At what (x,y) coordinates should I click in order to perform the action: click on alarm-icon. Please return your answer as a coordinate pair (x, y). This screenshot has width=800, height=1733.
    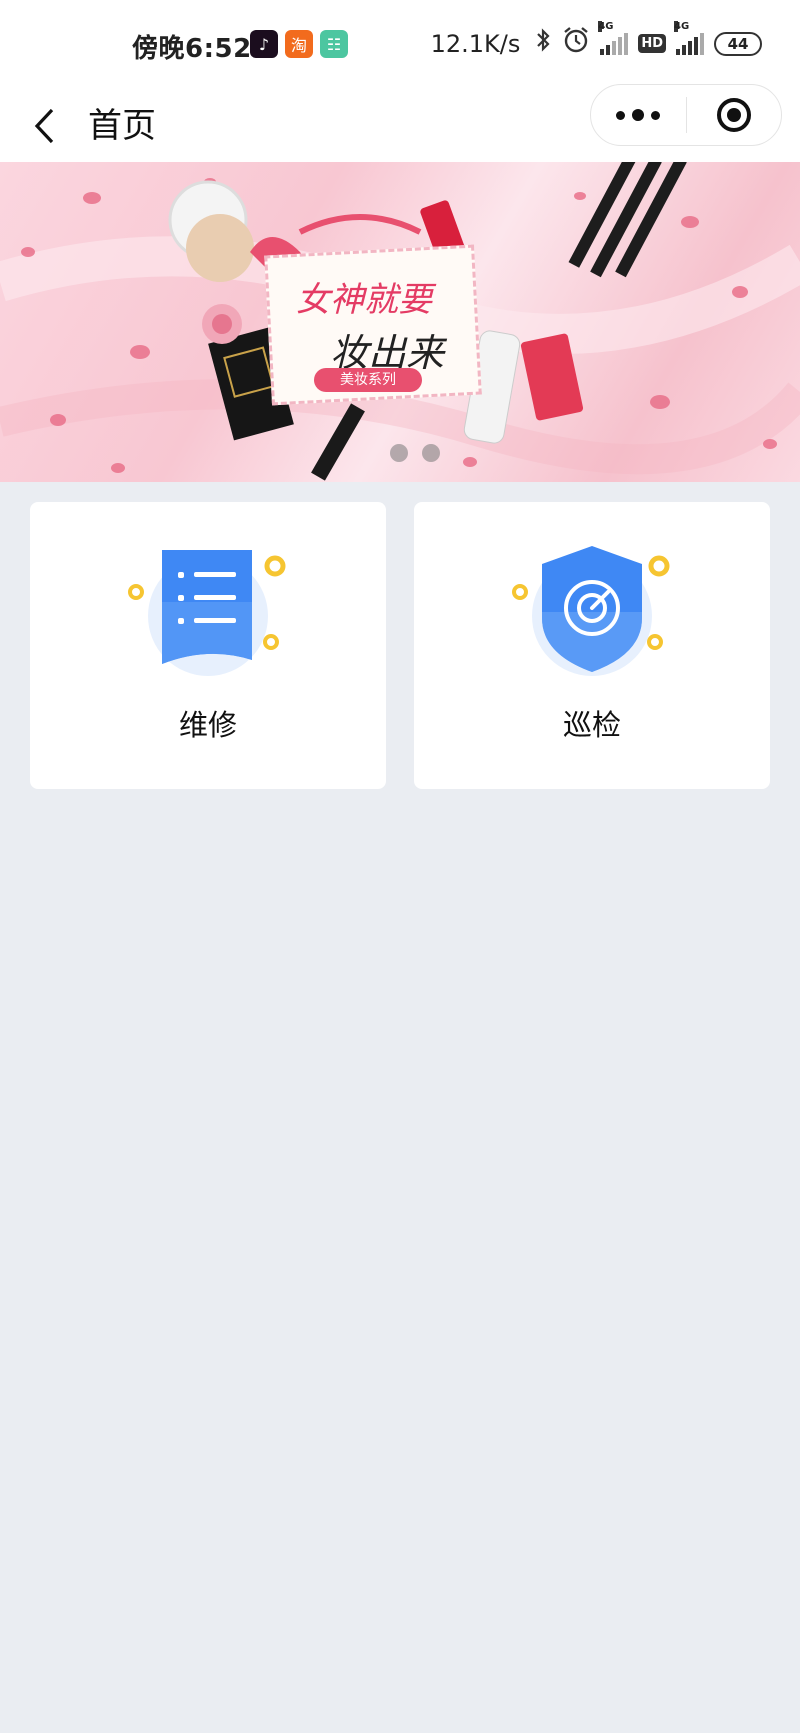
    Looking at the image, I should click on (576, 43).